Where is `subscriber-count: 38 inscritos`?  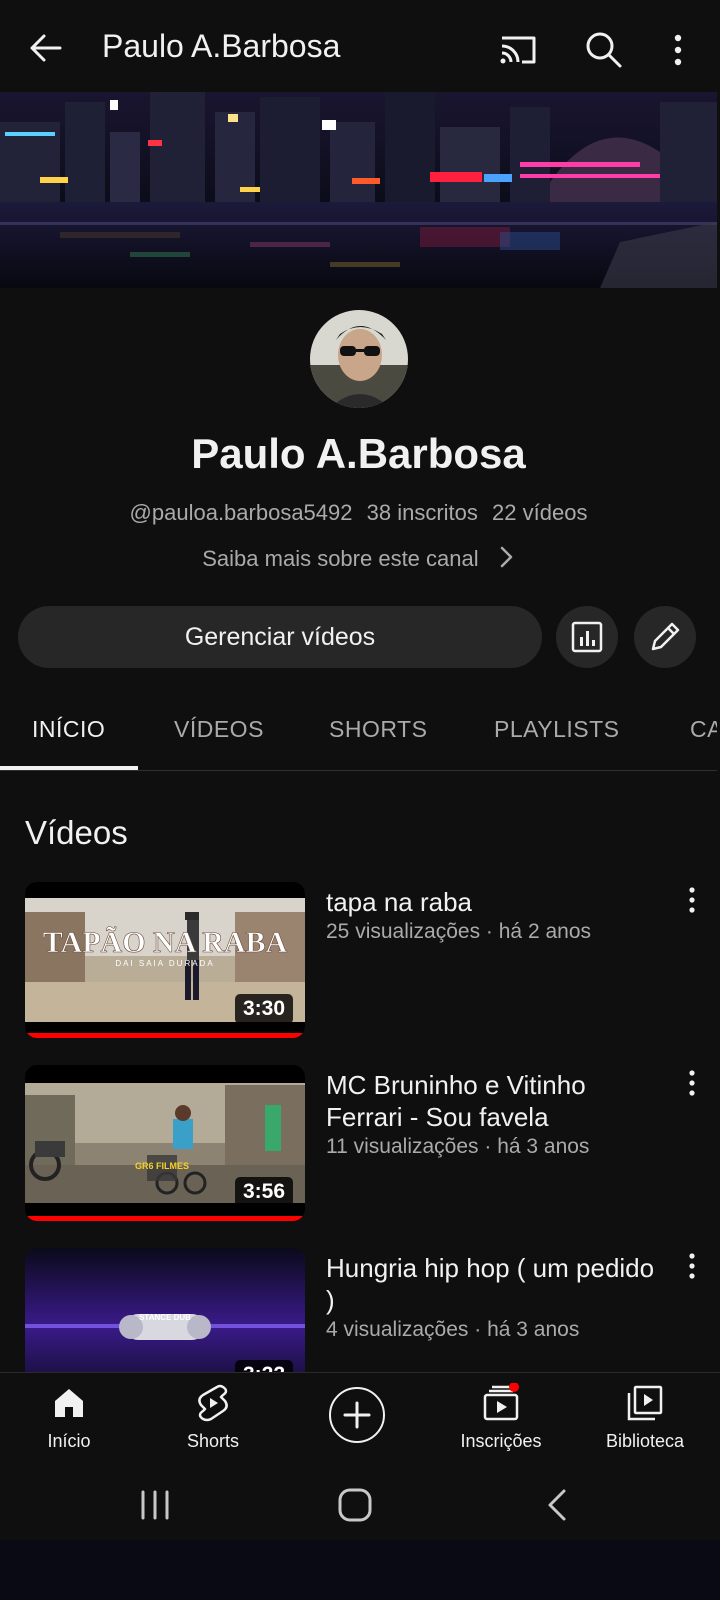 subscriber-count: 38 inscritos is located at coordinates (422, 512).